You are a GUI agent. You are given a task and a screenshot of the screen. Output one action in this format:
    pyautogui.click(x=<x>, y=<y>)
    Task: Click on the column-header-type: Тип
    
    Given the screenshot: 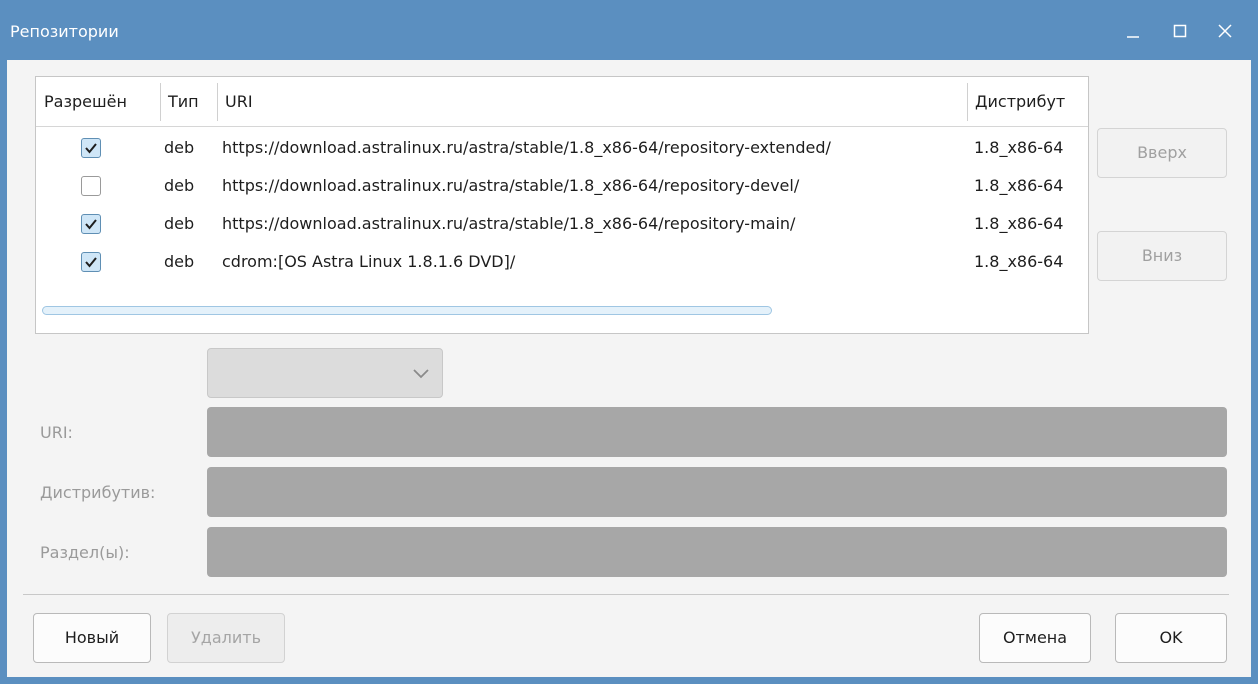 What is the action you would take?
    pyautogui.click(x=188, y=102)
    